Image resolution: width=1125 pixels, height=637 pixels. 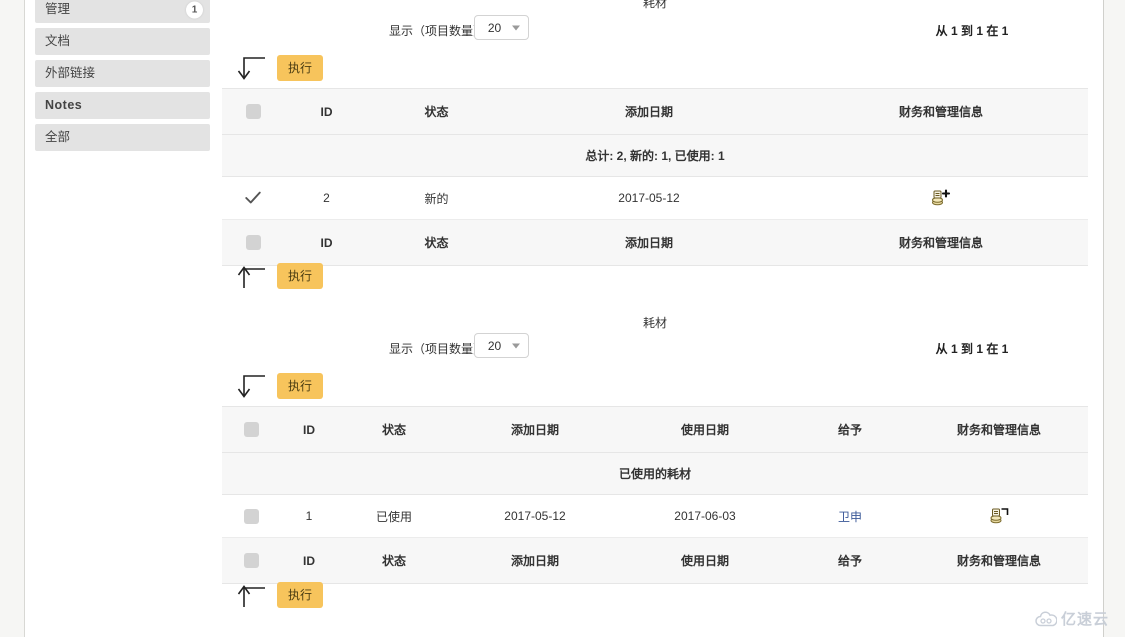 What do you see at coordinates (1046, 618) in the screenshot?
I see `cloud-icon` at bounding box center [1046, 618].